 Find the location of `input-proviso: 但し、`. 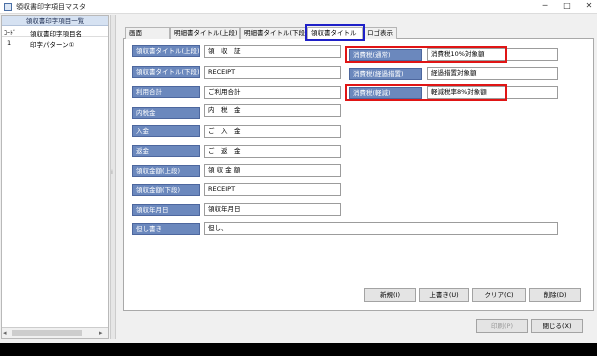

input-proviso: 但し、 is located at coordinates (381, 228).